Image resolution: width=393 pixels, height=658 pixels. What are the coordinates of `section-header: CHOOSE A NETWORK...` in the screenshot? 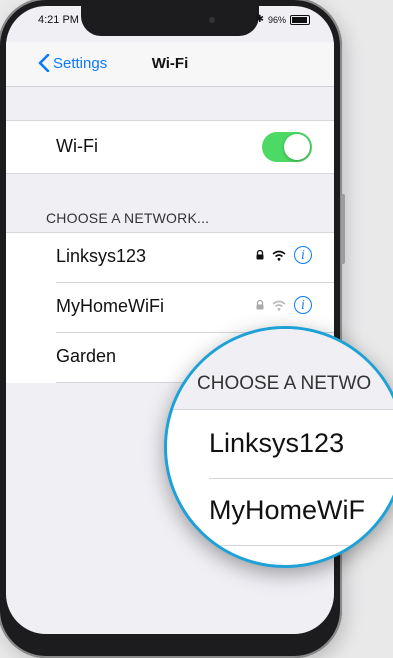 It's located at (128, 218).